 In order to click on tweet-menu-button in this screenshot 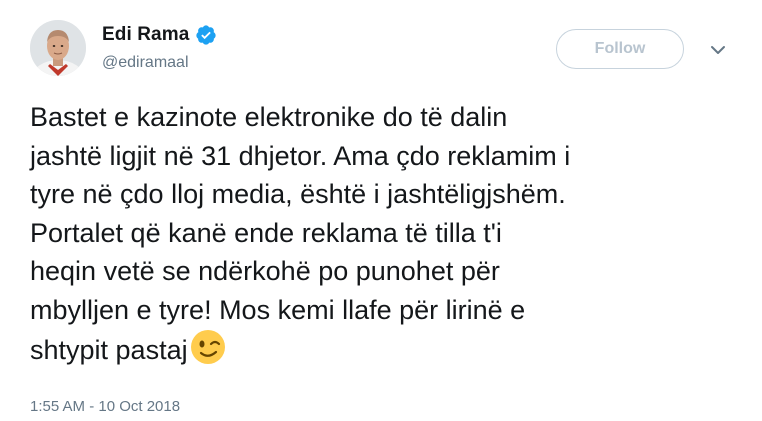, I will do `click(718, 50)`.